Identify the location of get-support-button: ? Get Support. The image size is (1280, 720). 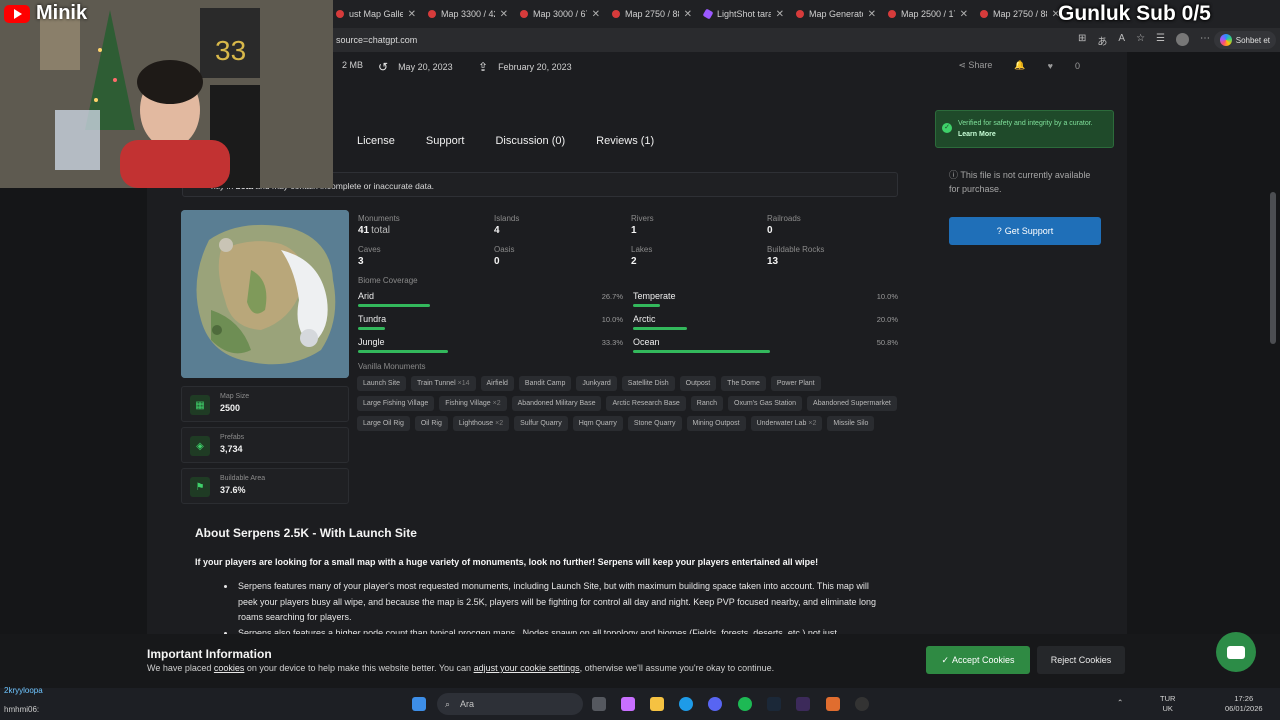
(1025, 231).